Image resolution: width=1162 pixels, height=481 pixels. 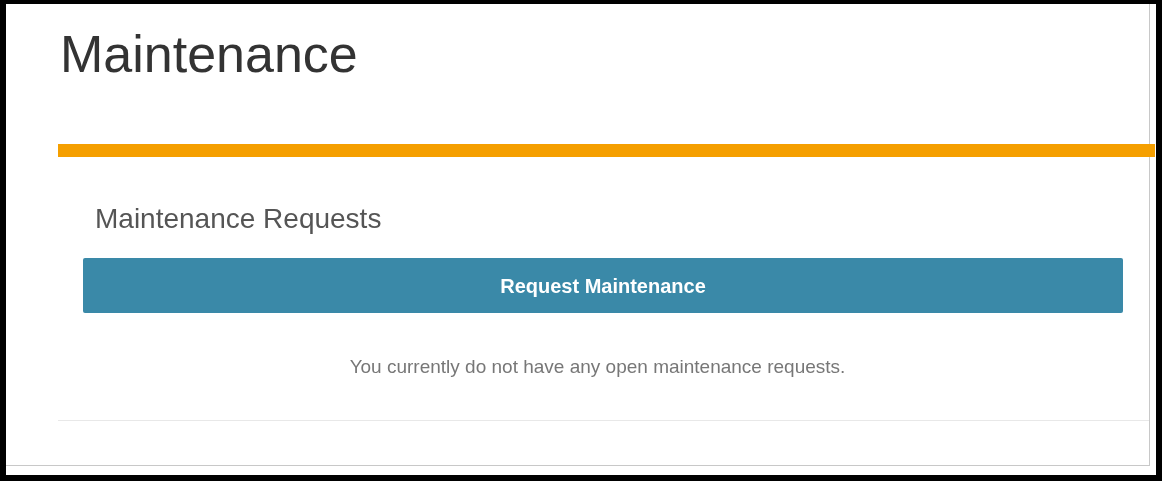 What do you see at coordinates (603, 285) in the screenshot?
I see `request-maintenance-button: Request Maintenance` at bounding box center [603, 285].